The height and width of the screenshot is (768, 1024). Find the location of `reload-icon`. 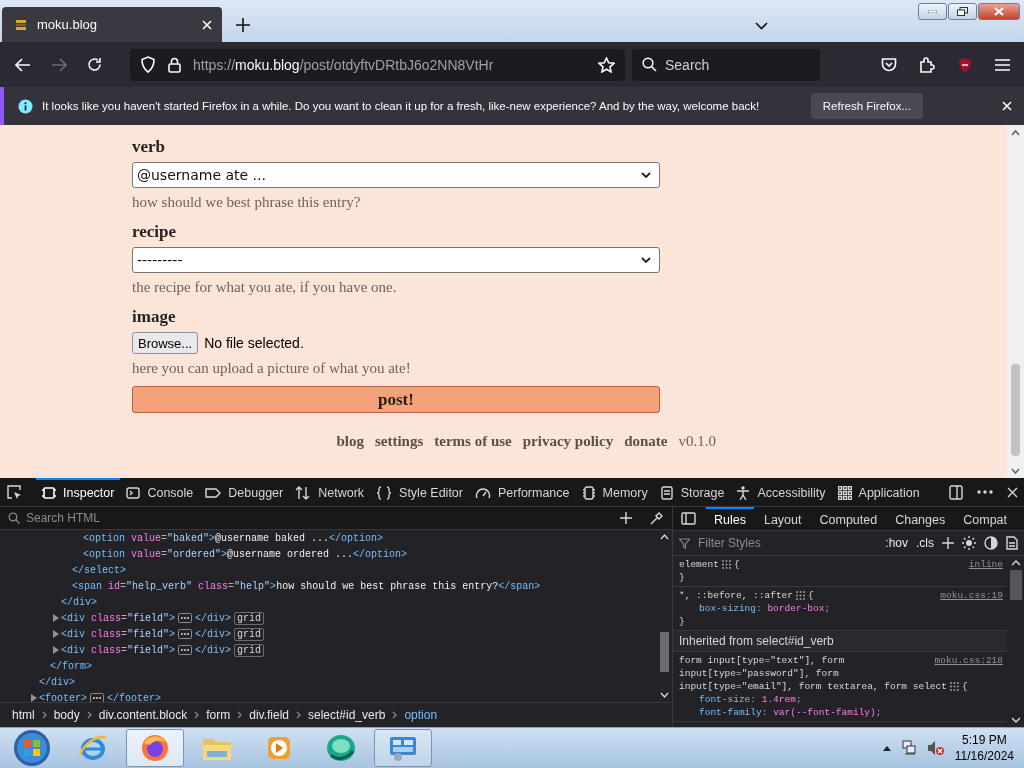

reload-icon is located at coordinates (94, 64).